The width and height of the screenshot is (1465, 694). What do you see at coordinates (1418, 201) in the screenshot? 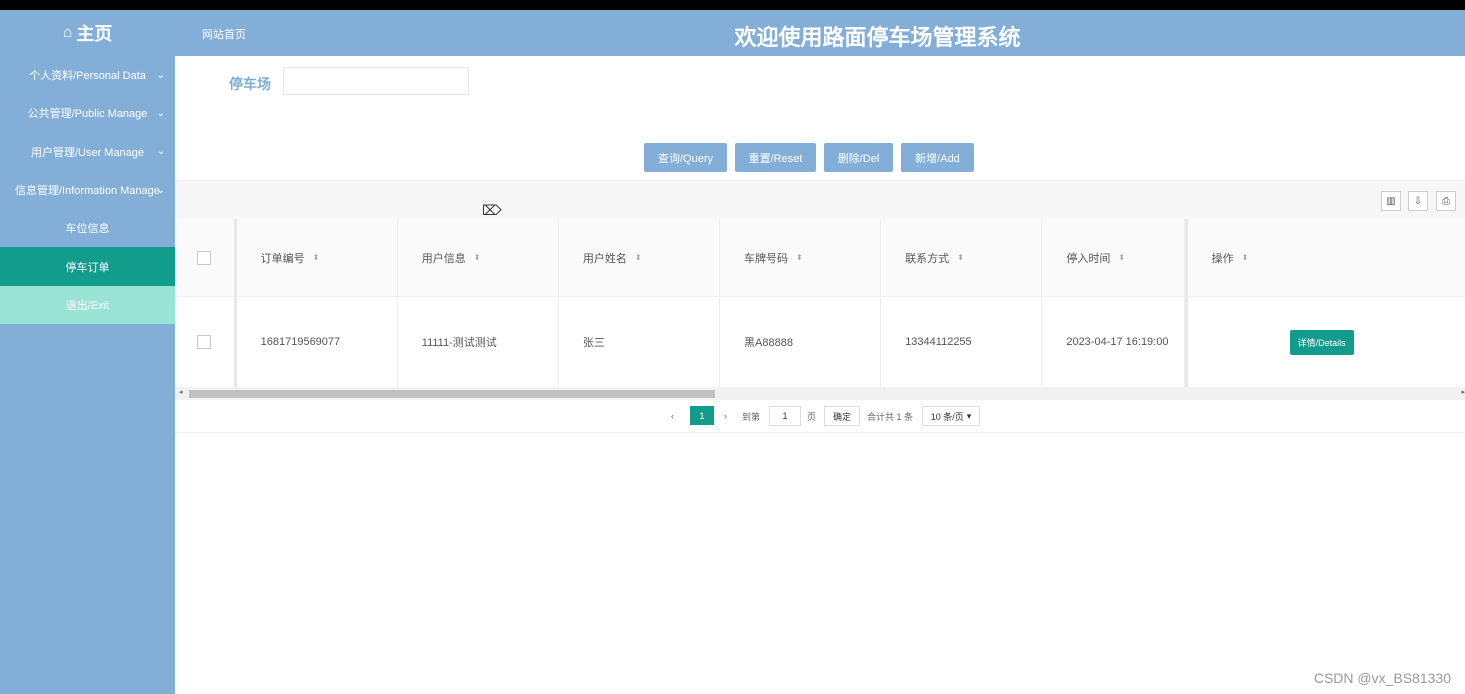
I see `export-icon: ⇩` at bounding box center [1418, 201].